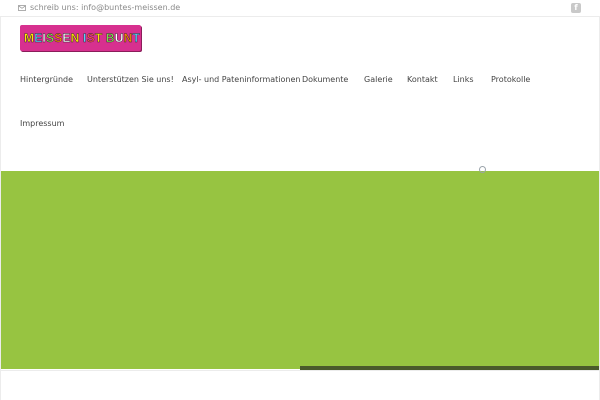  I want to click on site-logo: MEISSEN IST BUNT, so click(80, 38).